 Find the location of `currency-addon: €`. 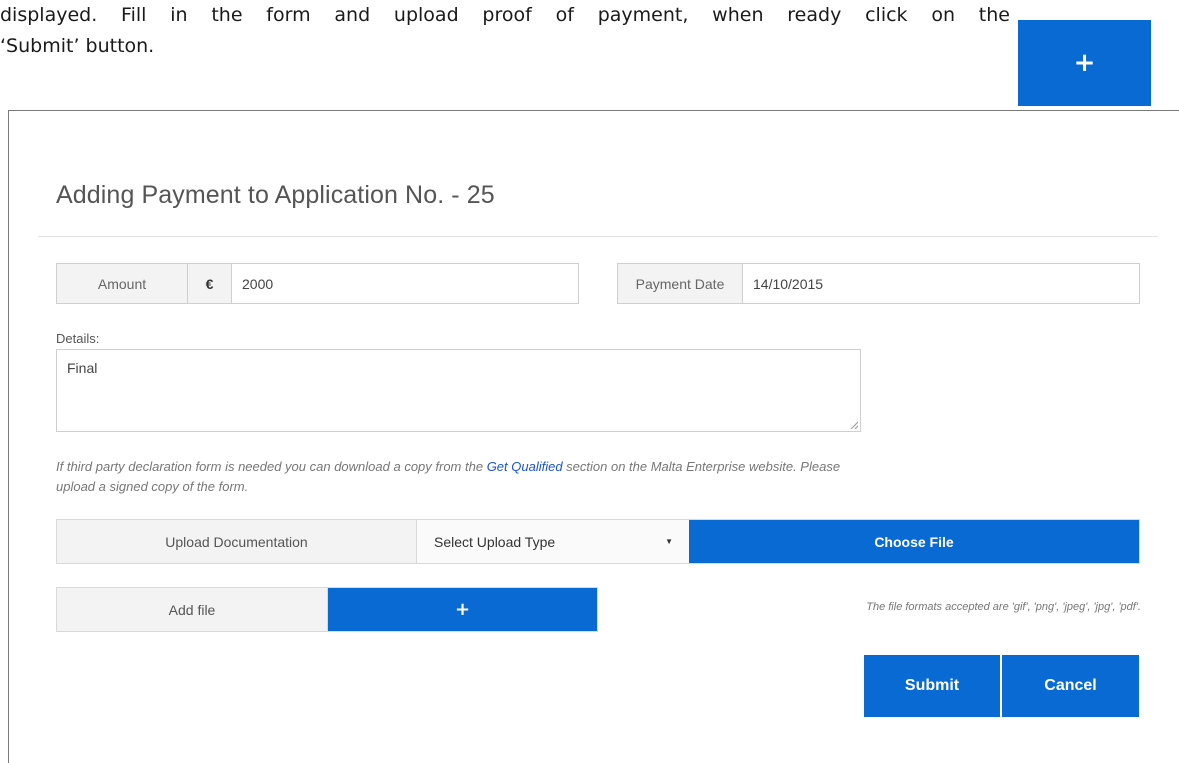

currency-addon: € is located at coordinates (210, 283).